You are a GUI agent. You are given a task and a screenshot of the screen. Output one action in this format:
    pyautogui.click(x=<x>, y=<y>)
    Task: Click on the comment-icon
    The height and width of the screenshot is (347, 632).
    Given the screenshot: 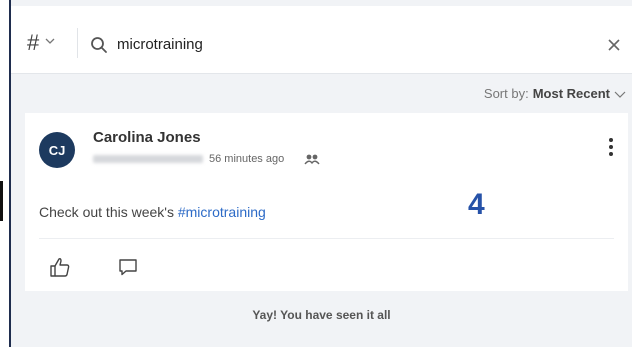 What is the action you would take?
    pyautogui.click(x=128, y=267)
    